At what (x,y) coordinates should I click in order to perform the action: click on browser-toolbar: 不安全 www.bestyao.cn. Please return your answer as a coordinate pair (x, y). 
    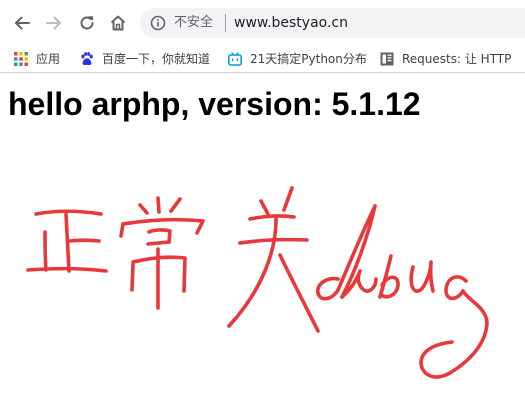
    Looking at the image, I should click on (262, 23).